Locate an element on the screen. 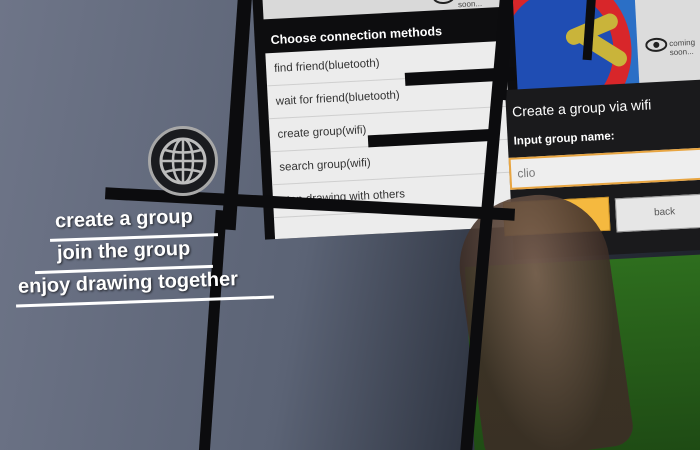 This screenshot has height=450, width=700. dialog-title: Create a group via wifi is located at coordinates (581, 108).